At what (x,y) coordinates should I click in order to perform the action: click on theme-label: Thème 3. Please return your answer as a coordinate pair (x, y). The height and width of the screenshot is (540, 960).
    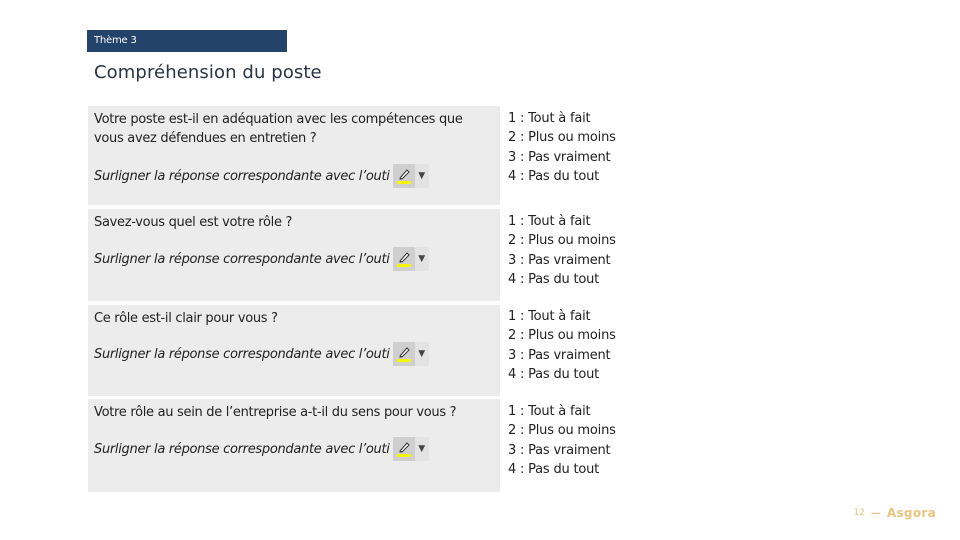
    Looking at the image, I should click on (115, 40).